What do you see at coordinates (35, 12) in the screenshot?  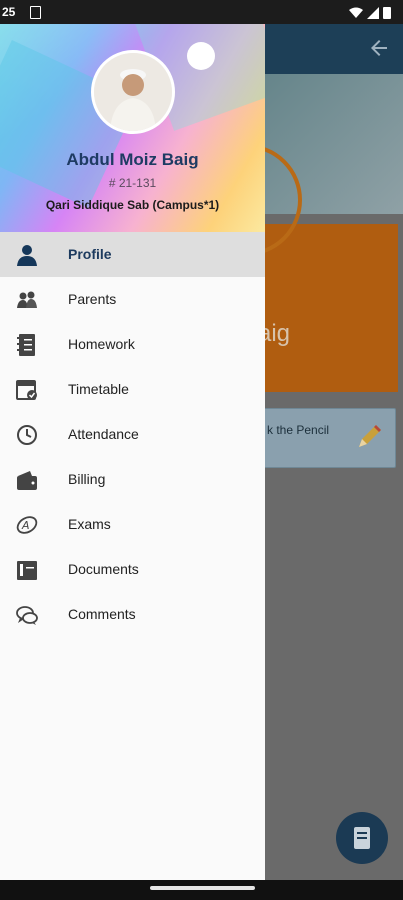 I see `notification-icon` at bounding box center [35, 12].